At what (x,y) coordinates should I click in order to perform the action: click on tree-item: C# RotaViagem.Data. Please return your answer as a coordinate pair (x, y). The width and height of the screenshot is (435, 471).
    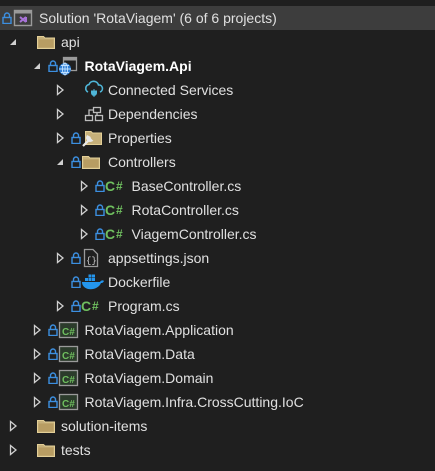
    Looking at the image, I should click on (217, 354).